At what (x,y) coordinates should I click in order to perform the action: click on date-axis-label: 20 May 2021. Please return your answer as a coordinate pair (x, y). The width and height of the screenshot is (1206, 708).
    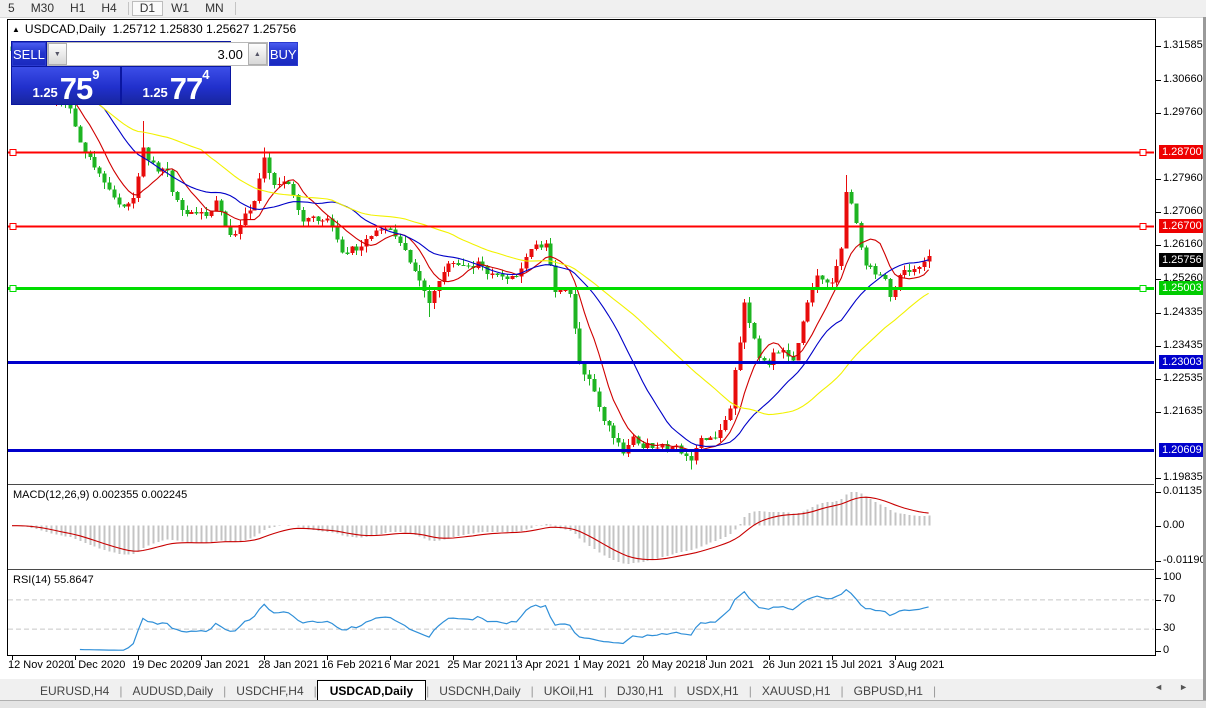
    Looking at the image, I should click on (668, 665).